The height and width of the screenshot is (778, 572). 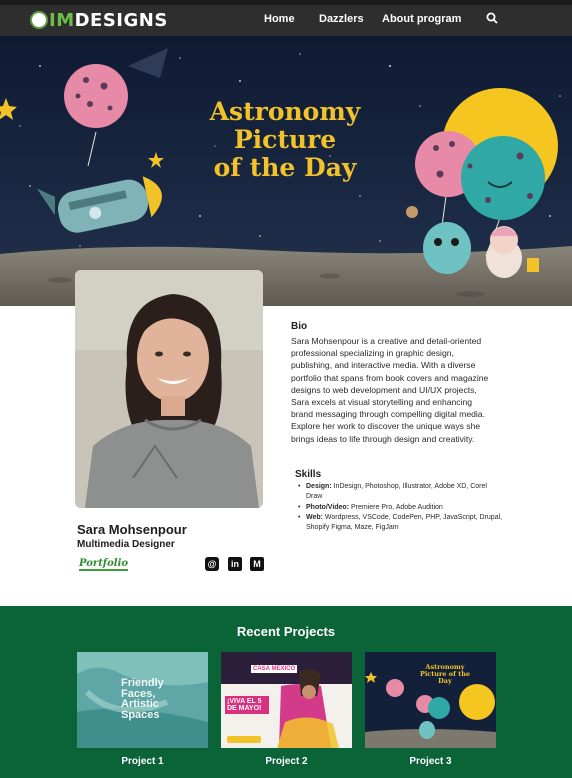 I want to click on project-card-2: CASA MEXICO ¡VIVA EL 5 DE MAYO!, so click(x=286, y=700).